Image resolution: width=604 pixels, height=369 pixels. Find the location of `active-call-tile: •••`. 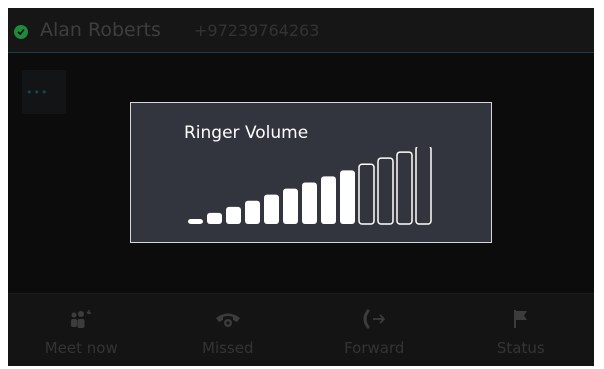

active-call-tile: ••• is located at coordinates (44, 92).